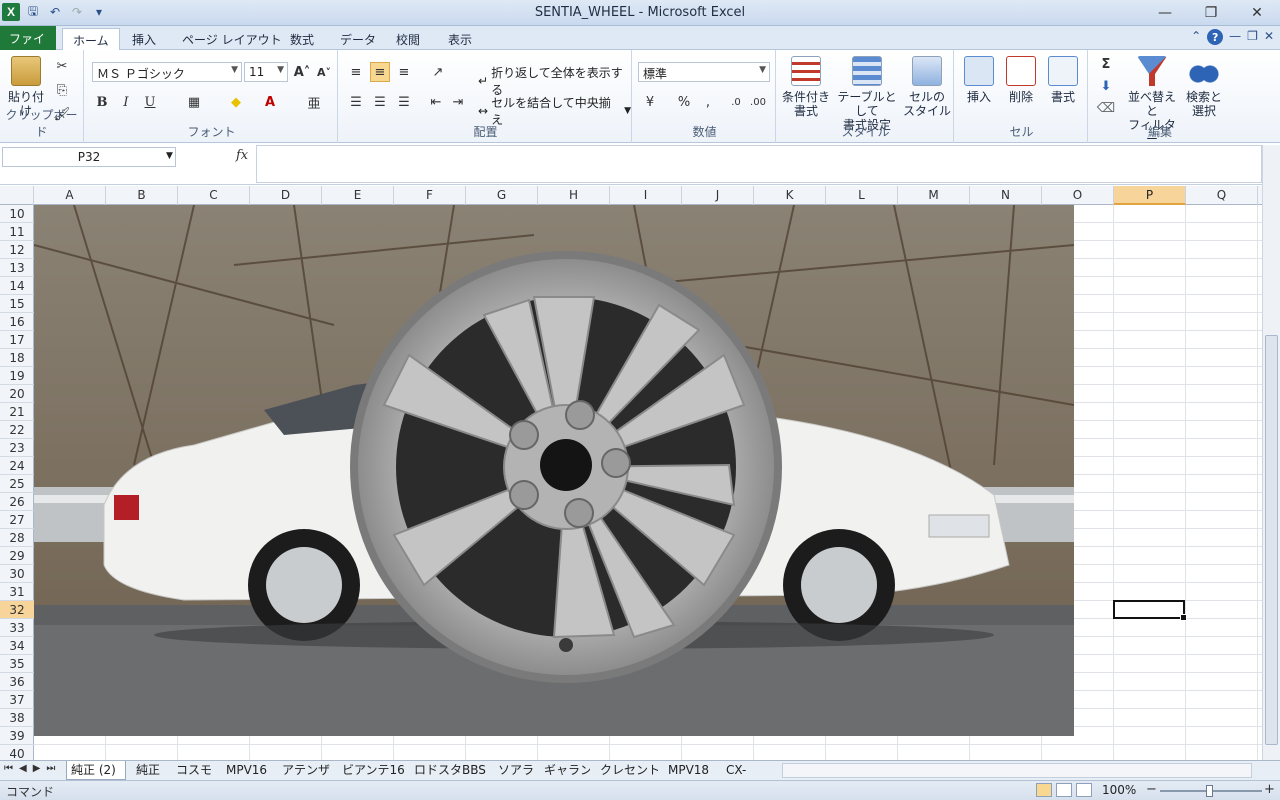 The width and height of the screenshot is (1280, 800). What do you see at coordinates (314, 102) in the screenshot?
I see `phonetic-icon: 亜` at bounding box center [314, 102].